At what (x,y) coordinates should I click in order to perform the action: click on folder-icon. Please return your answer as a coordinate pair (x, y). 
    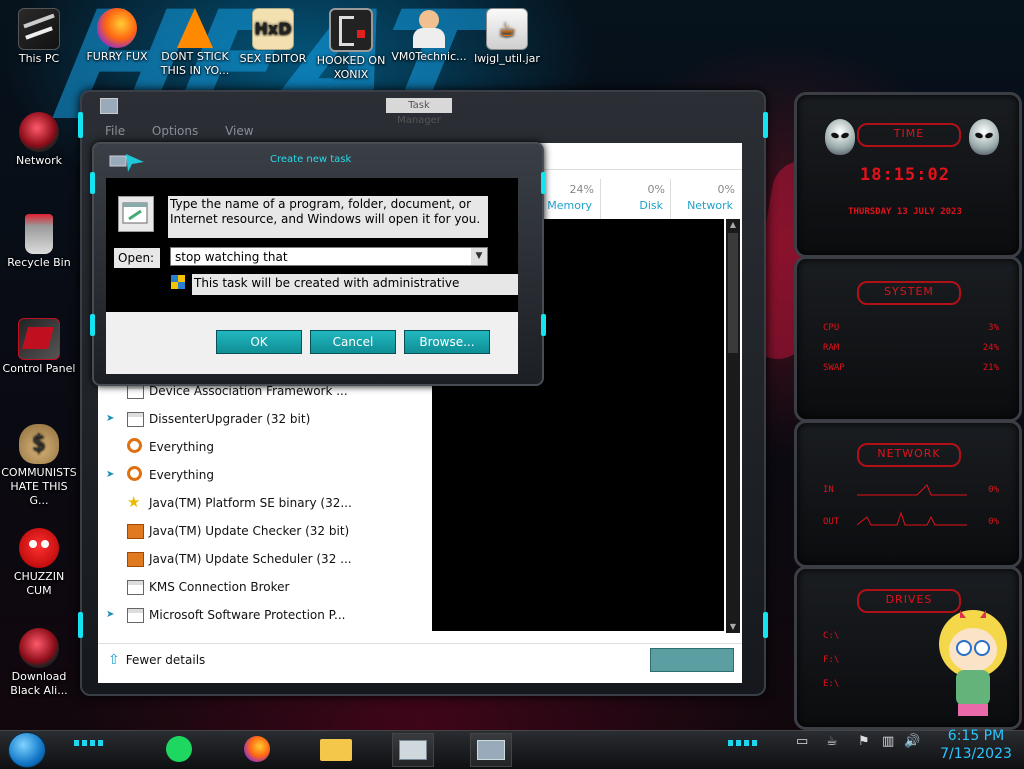
    Looking at the image, I should click on (336, 750).